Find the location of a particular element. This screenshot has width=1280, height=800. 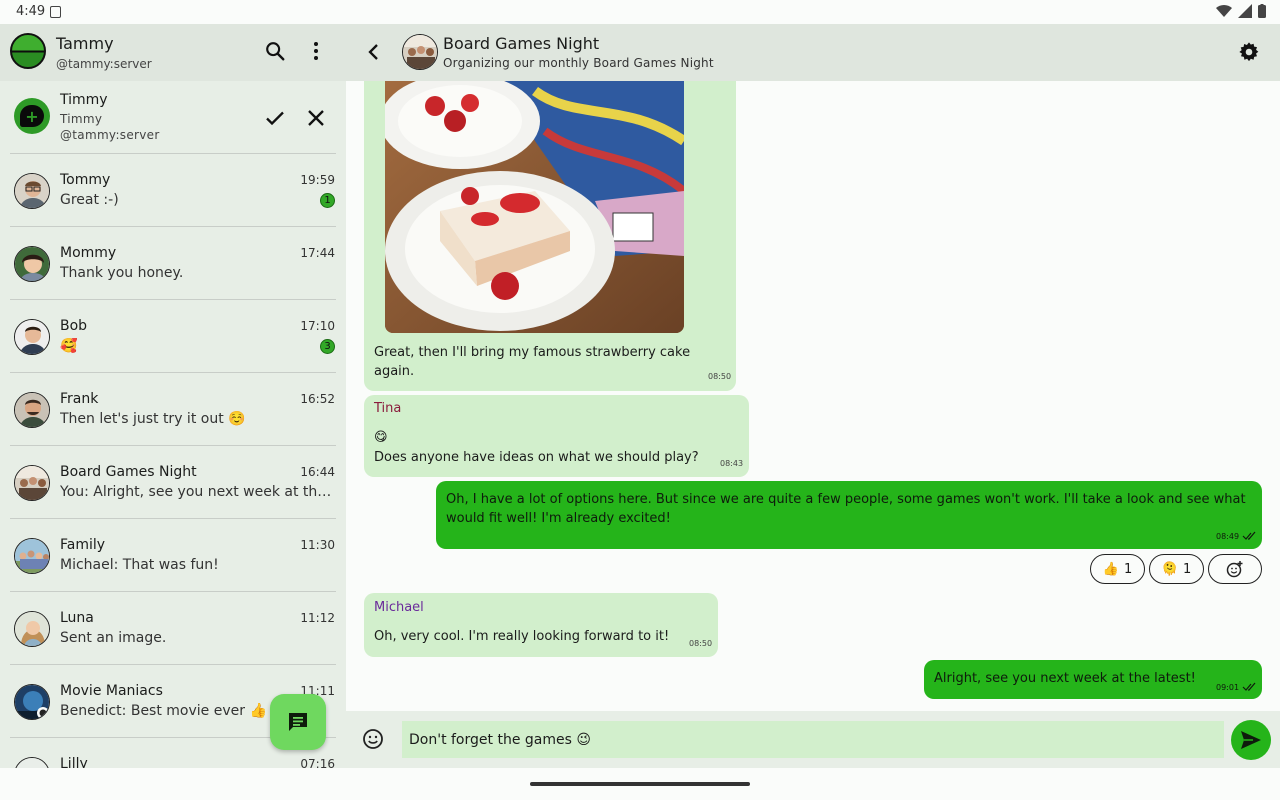

unread-badge: 3 is located at coordinates (327, 346).